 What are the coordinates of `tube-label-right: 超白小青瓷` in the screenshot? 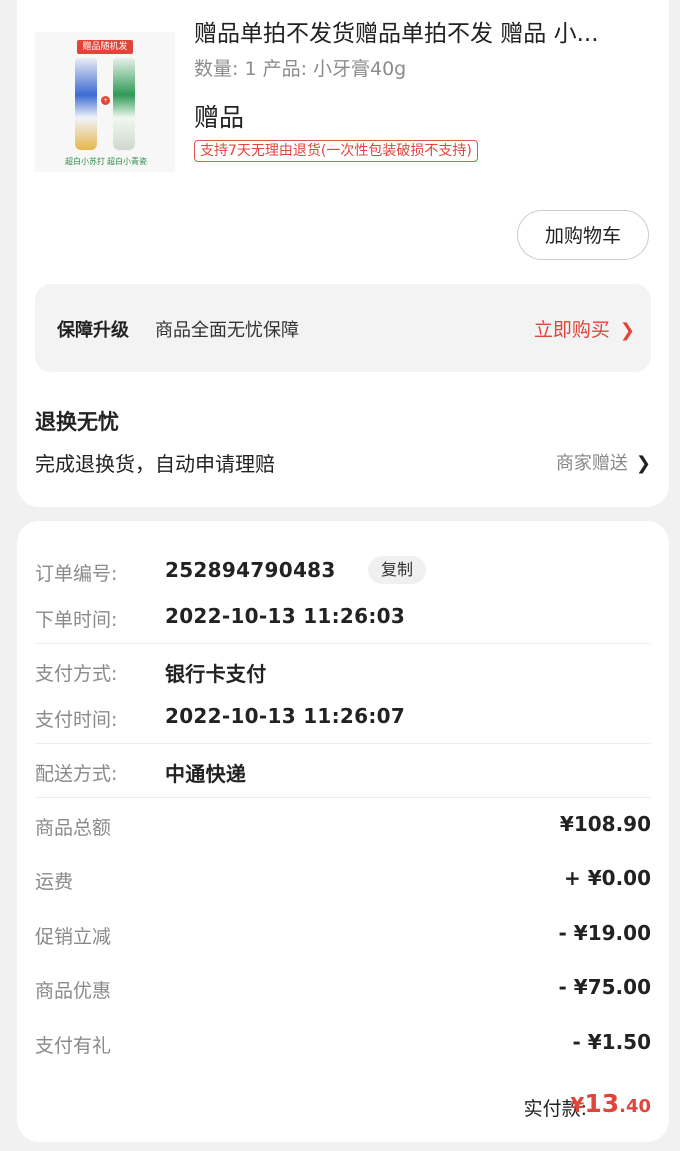 It's located at (127, 161).